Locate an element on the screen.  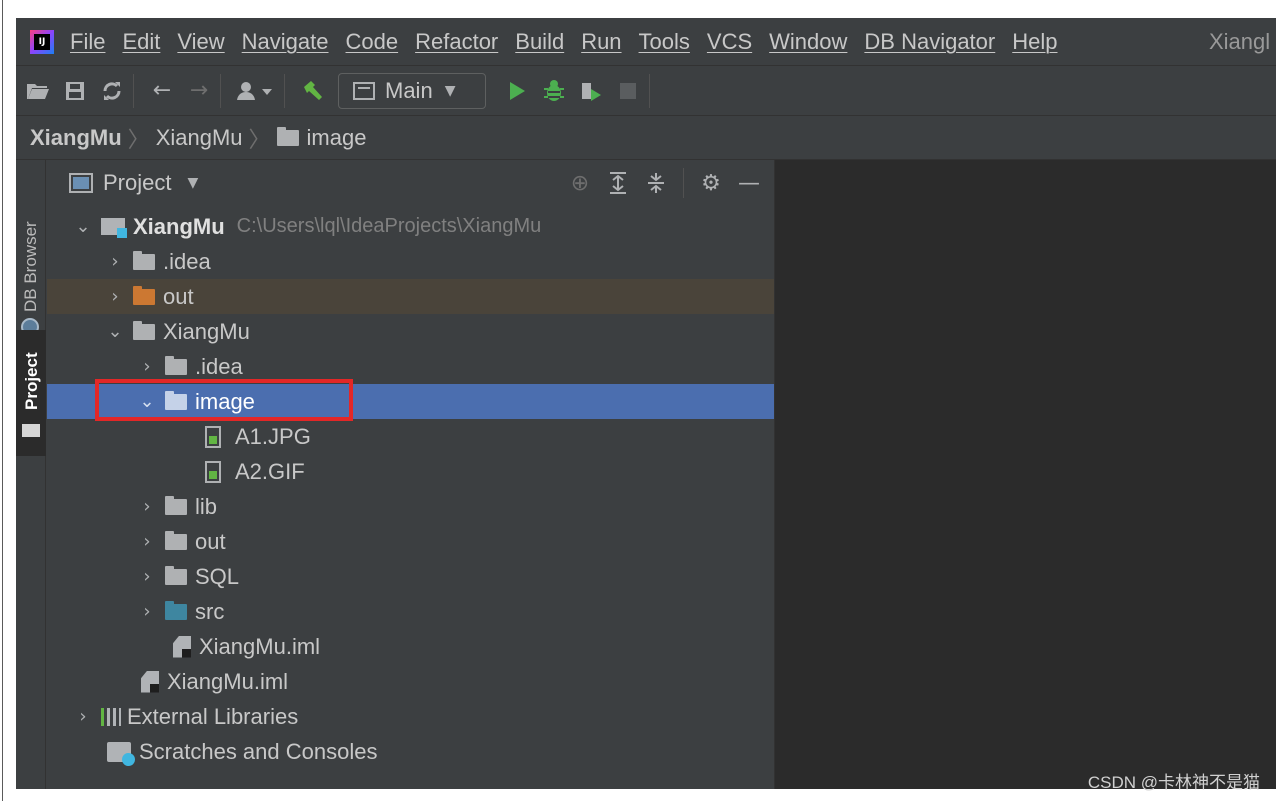
tree-row-src: › src is located at coordinates (410, 611).